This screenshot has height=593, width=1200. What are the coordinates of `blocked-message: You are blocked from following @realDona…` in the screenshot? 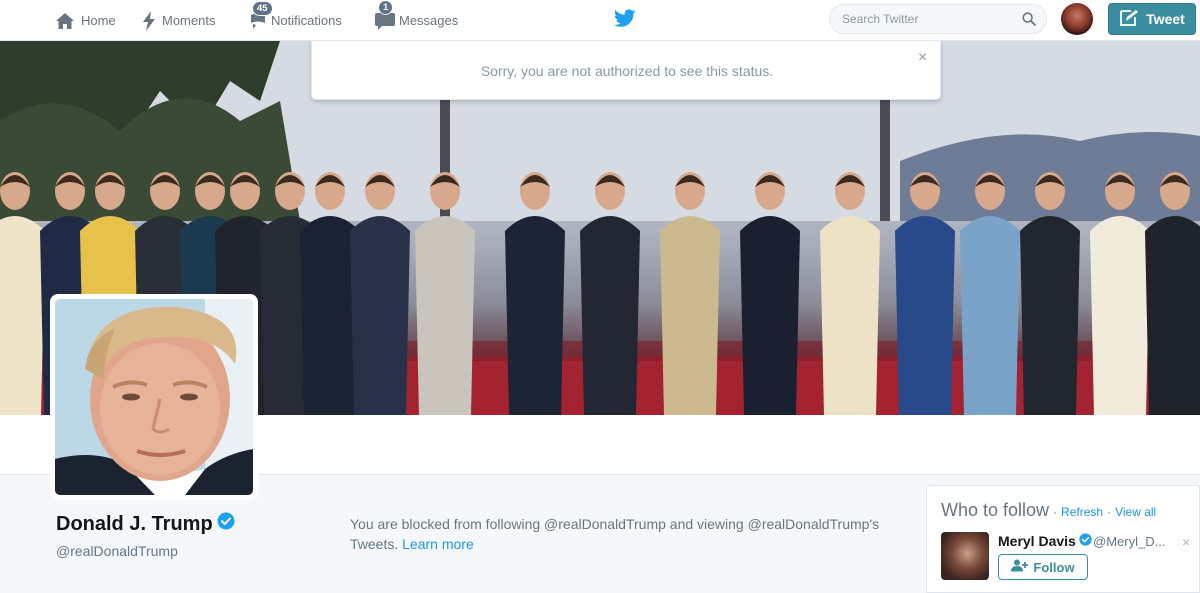 It's located at (620, 534).